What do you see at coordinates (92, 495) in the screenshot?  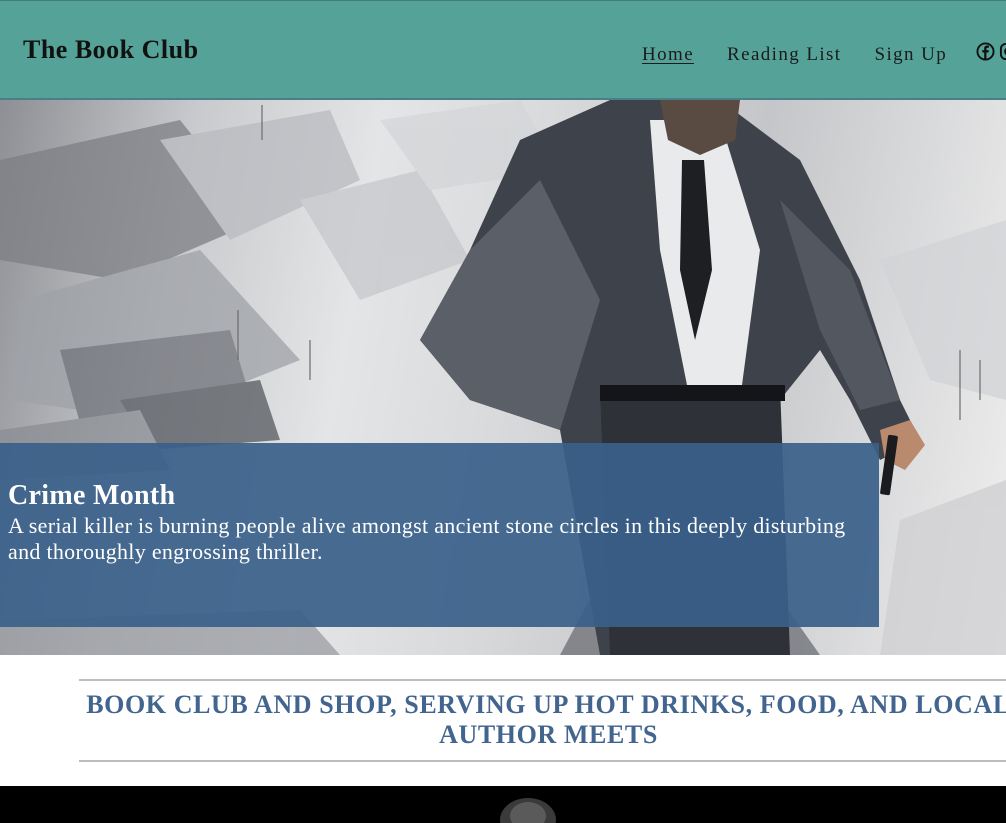 I see `featured-title: Crime Month` at bounding box center [92, 495].